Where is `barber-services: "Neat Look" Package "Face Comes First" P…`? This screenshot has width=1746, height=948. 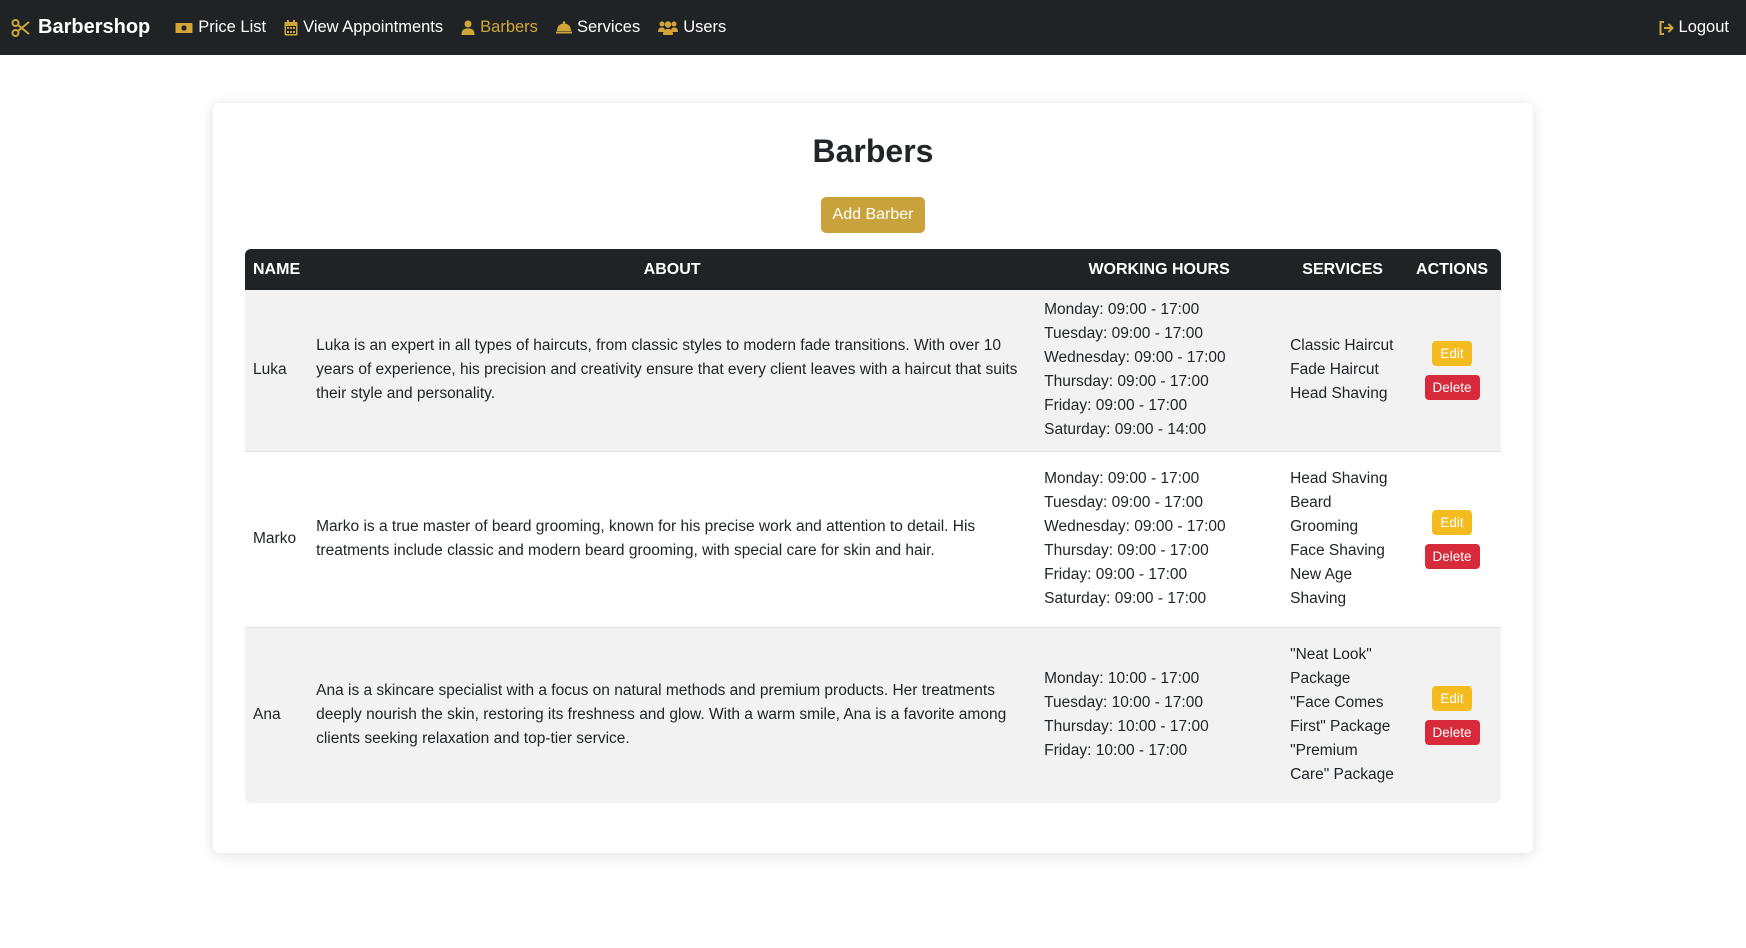 barber-services: "Neat Look" Package "Face Comes First" P… is located at coordinates (1342, 715).